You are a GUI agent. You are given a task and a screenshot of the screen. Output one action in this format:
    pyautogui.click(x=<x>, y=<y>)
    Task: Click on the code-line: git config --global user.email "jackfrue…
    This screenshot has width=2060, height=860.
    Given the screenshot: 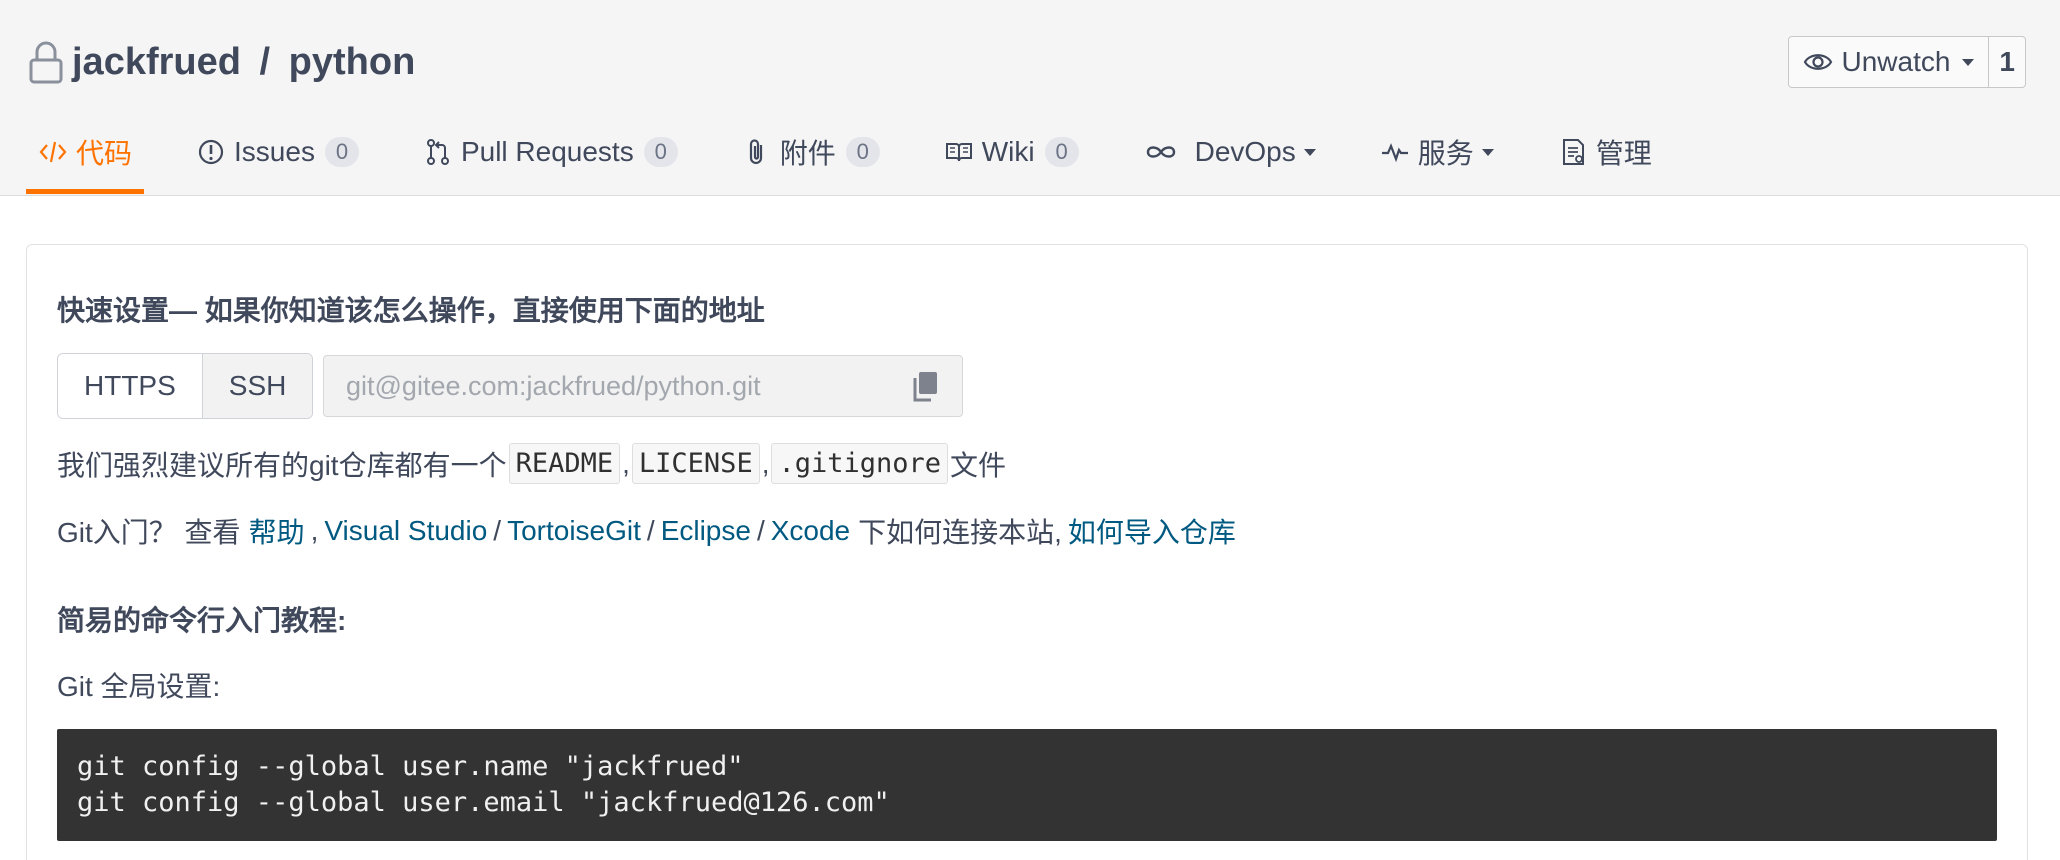 What is the action you would take?
    pyautogui.click(x=483, y=802)
    